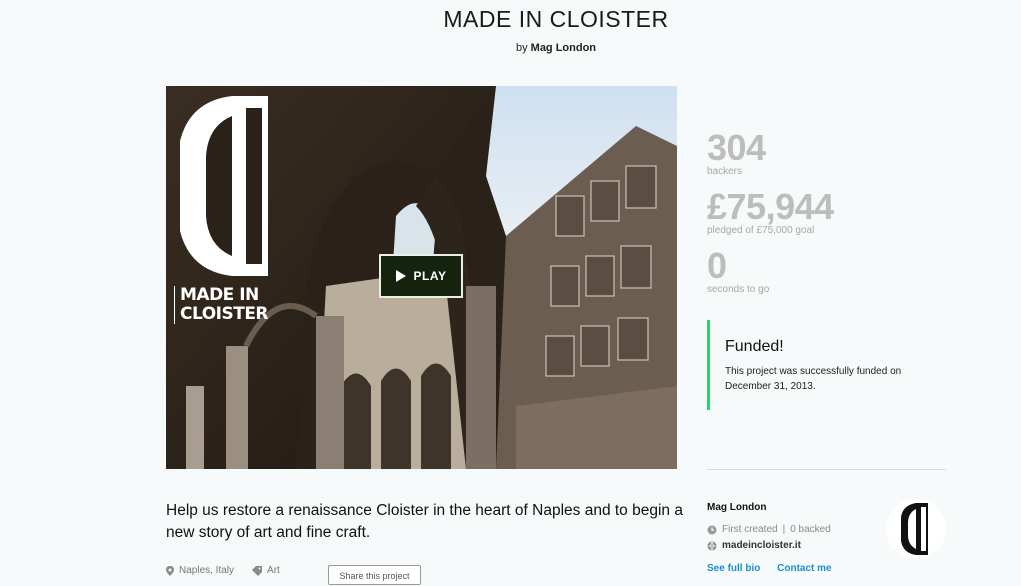  Describe the element at coordinates (754, 346) in the screenshot. I see `funded-heading: Funded!` at that location.